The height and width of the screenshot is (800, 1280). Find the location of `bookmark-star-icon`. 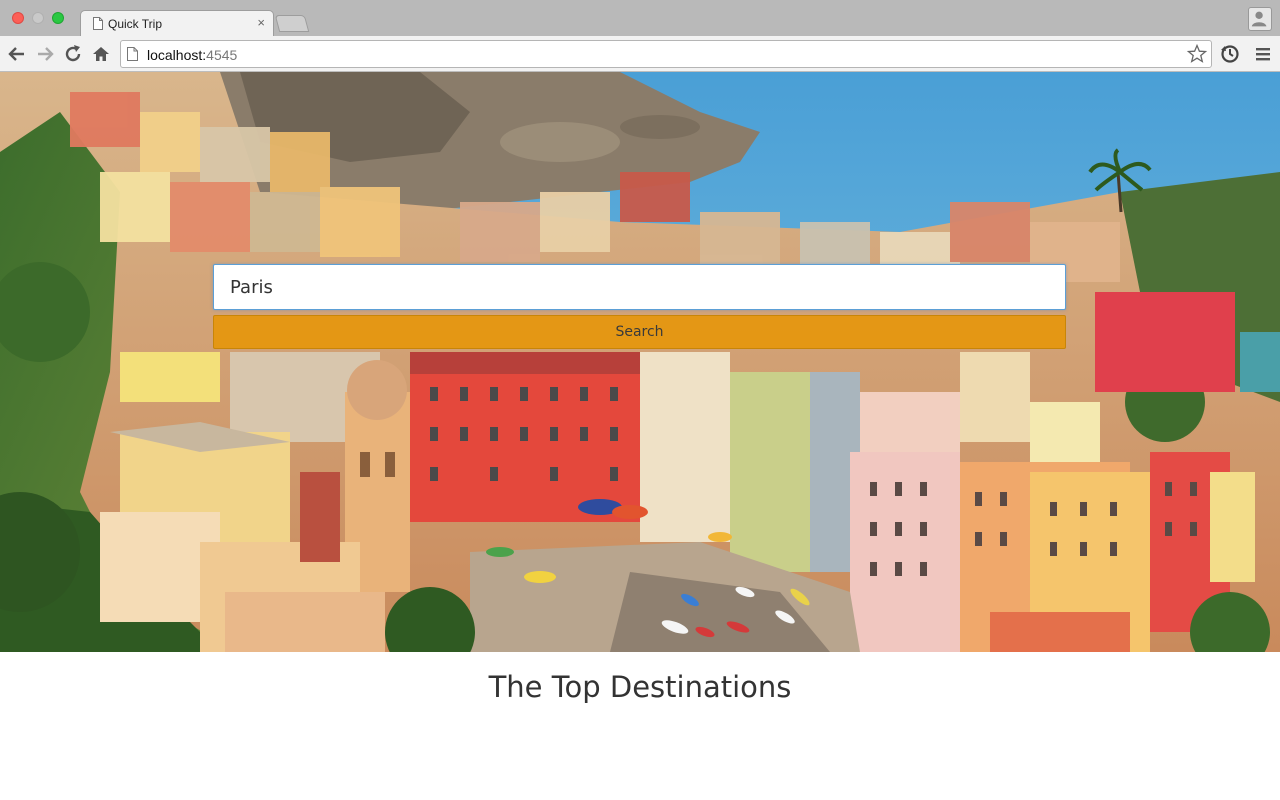

bookmark-star-icon is located at coordinates (1197, 54).